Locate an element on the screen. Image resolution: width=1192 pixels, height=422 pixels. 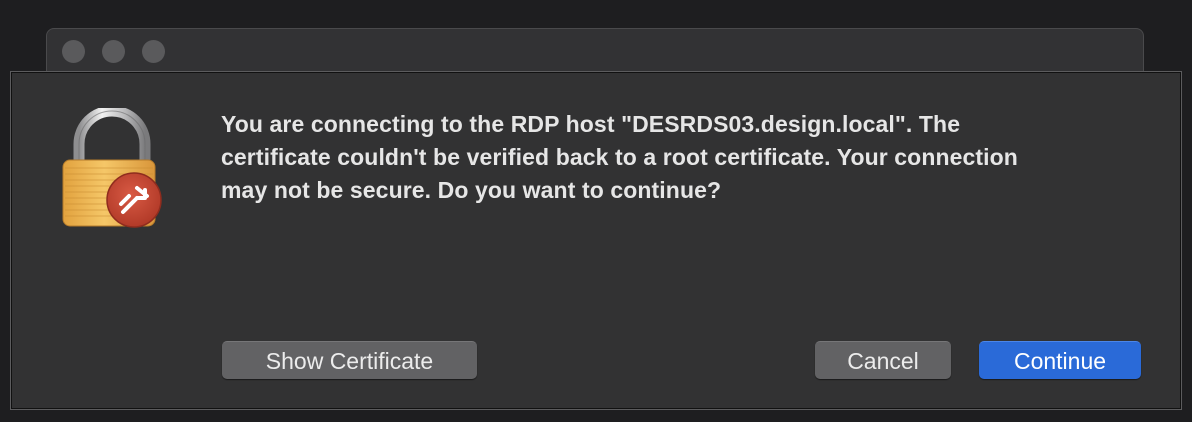
cancel-button: Cancel is located at coordinates (883, 360).